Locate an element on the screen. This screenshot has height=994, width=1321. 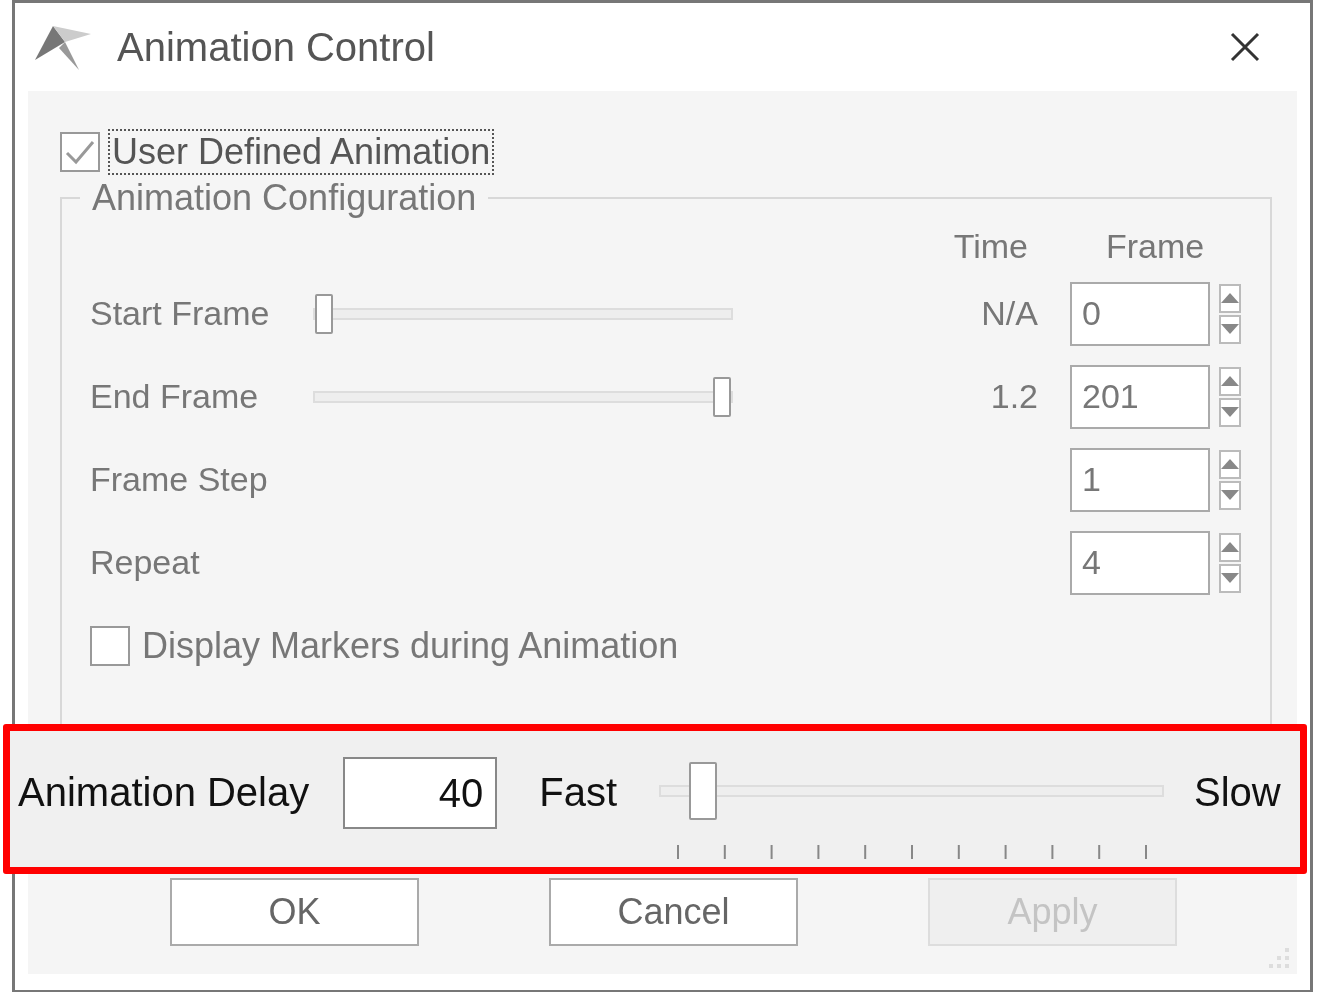
delay-input: 40 is located at coordinates (420, 793).